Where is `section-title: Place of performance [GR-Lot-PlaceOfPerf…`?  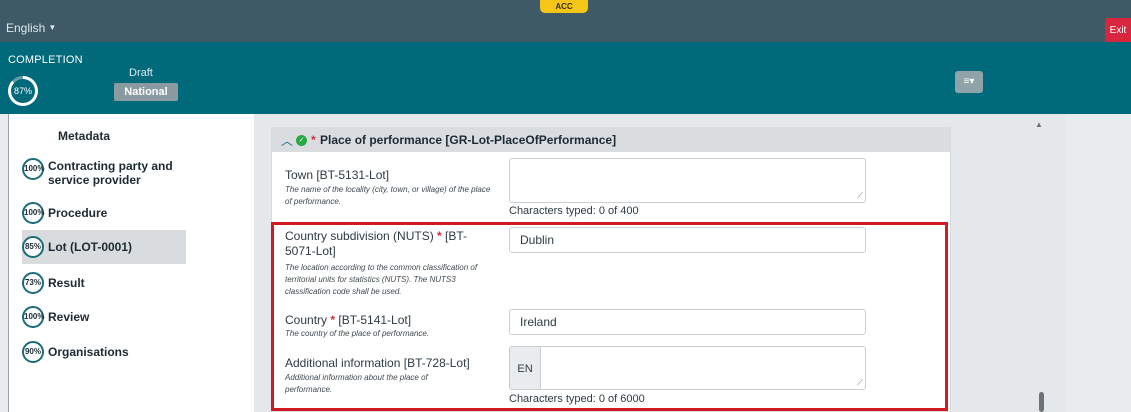
section-title: Place of performance [GR-Lot-PlaceOfPerf… is located at coordinates (468, 140).